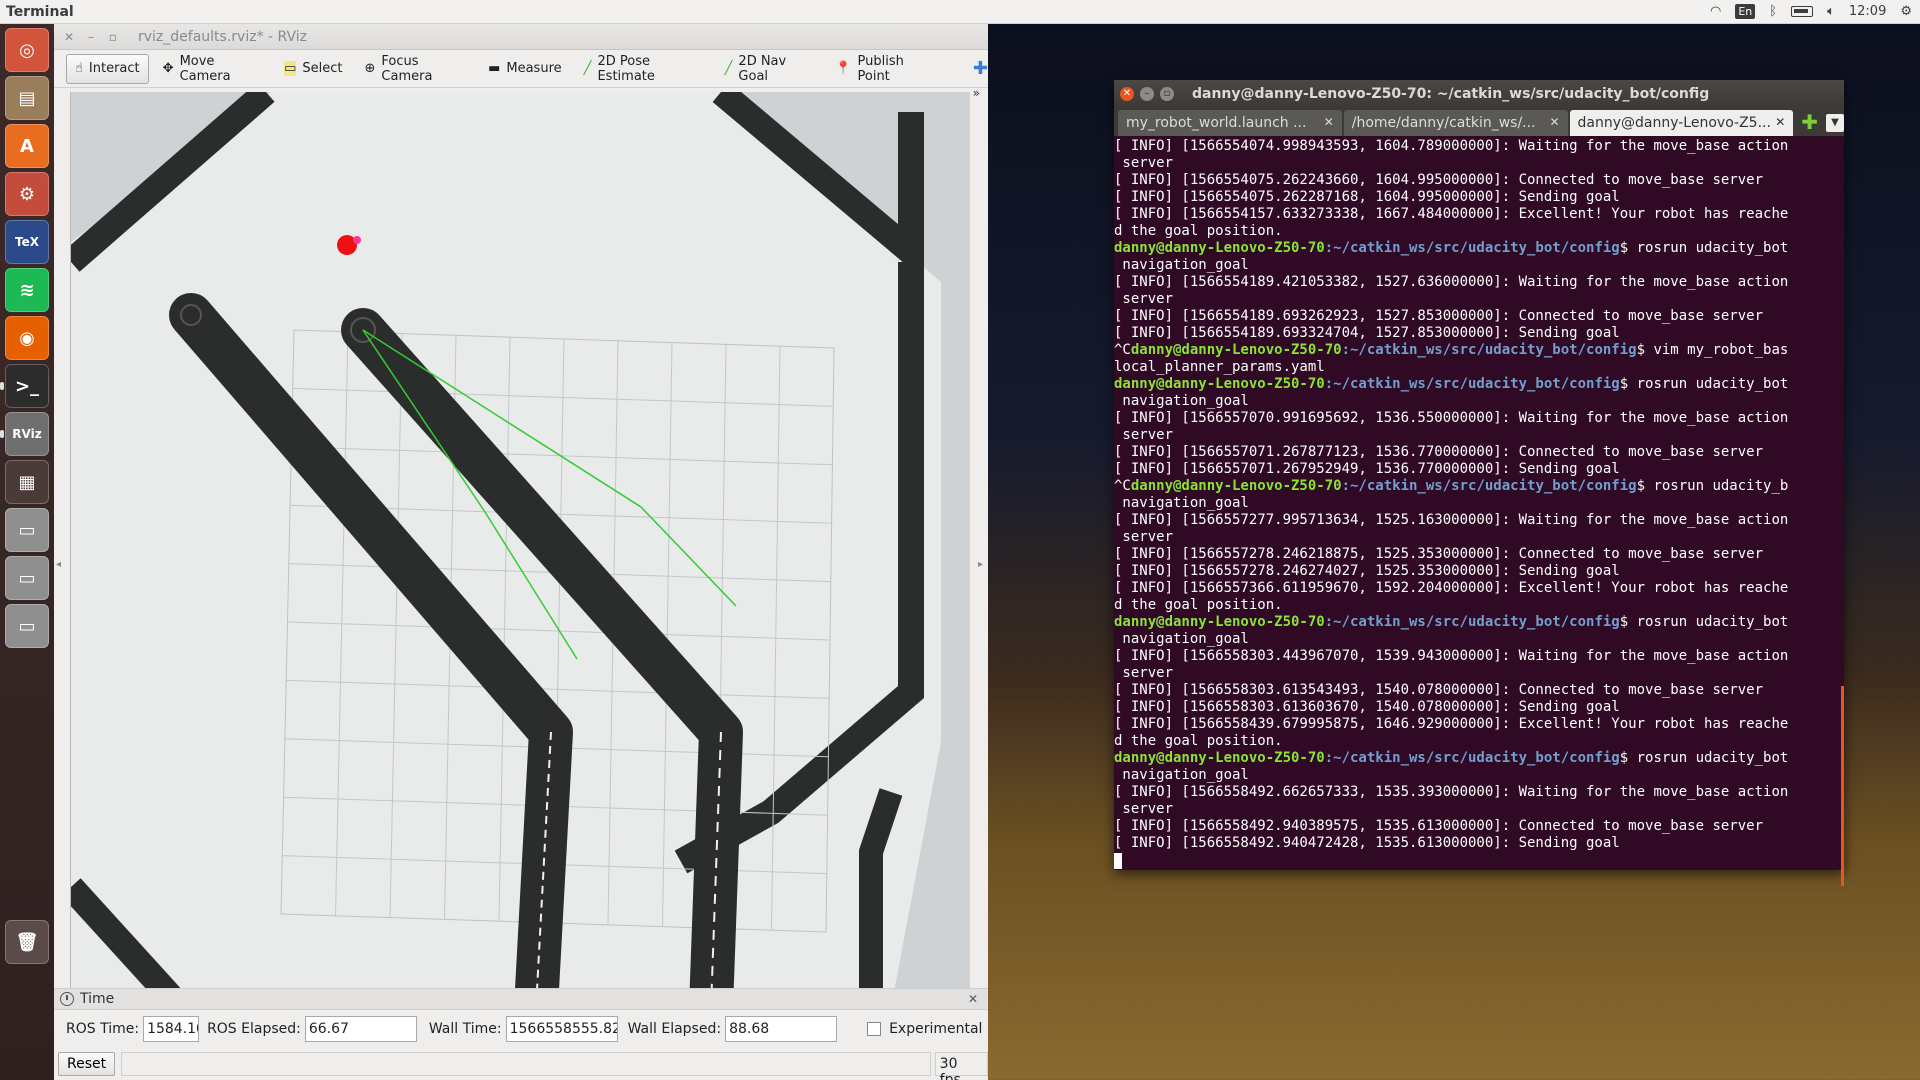 The height and width of the screenshot is (1080, 1920). I want to click on tool-publish-point: 📍 Publish Point, so click(884, 69).